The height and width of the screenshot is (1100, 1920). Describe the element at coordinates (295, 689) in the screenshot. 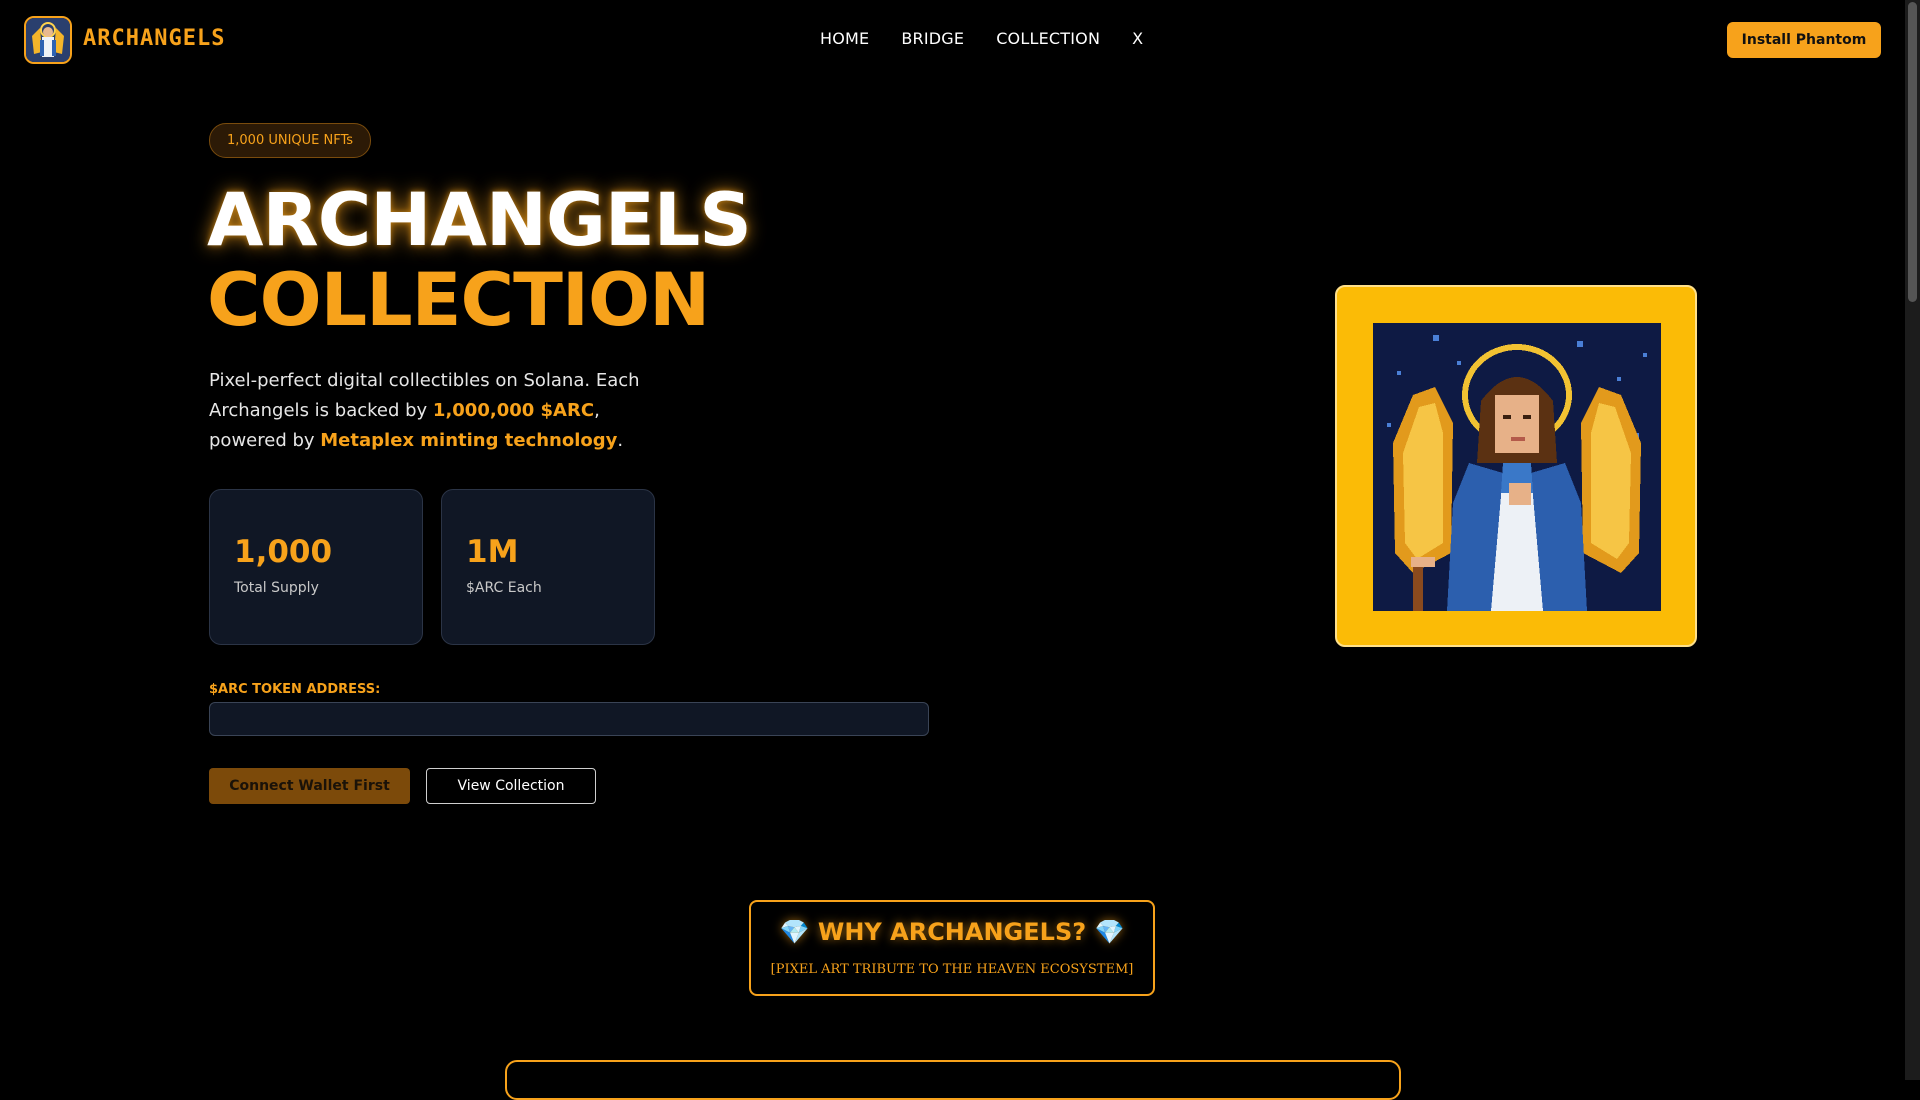

I see `token-address-label: $ARC TOKEN ADDRESS:` at that location.